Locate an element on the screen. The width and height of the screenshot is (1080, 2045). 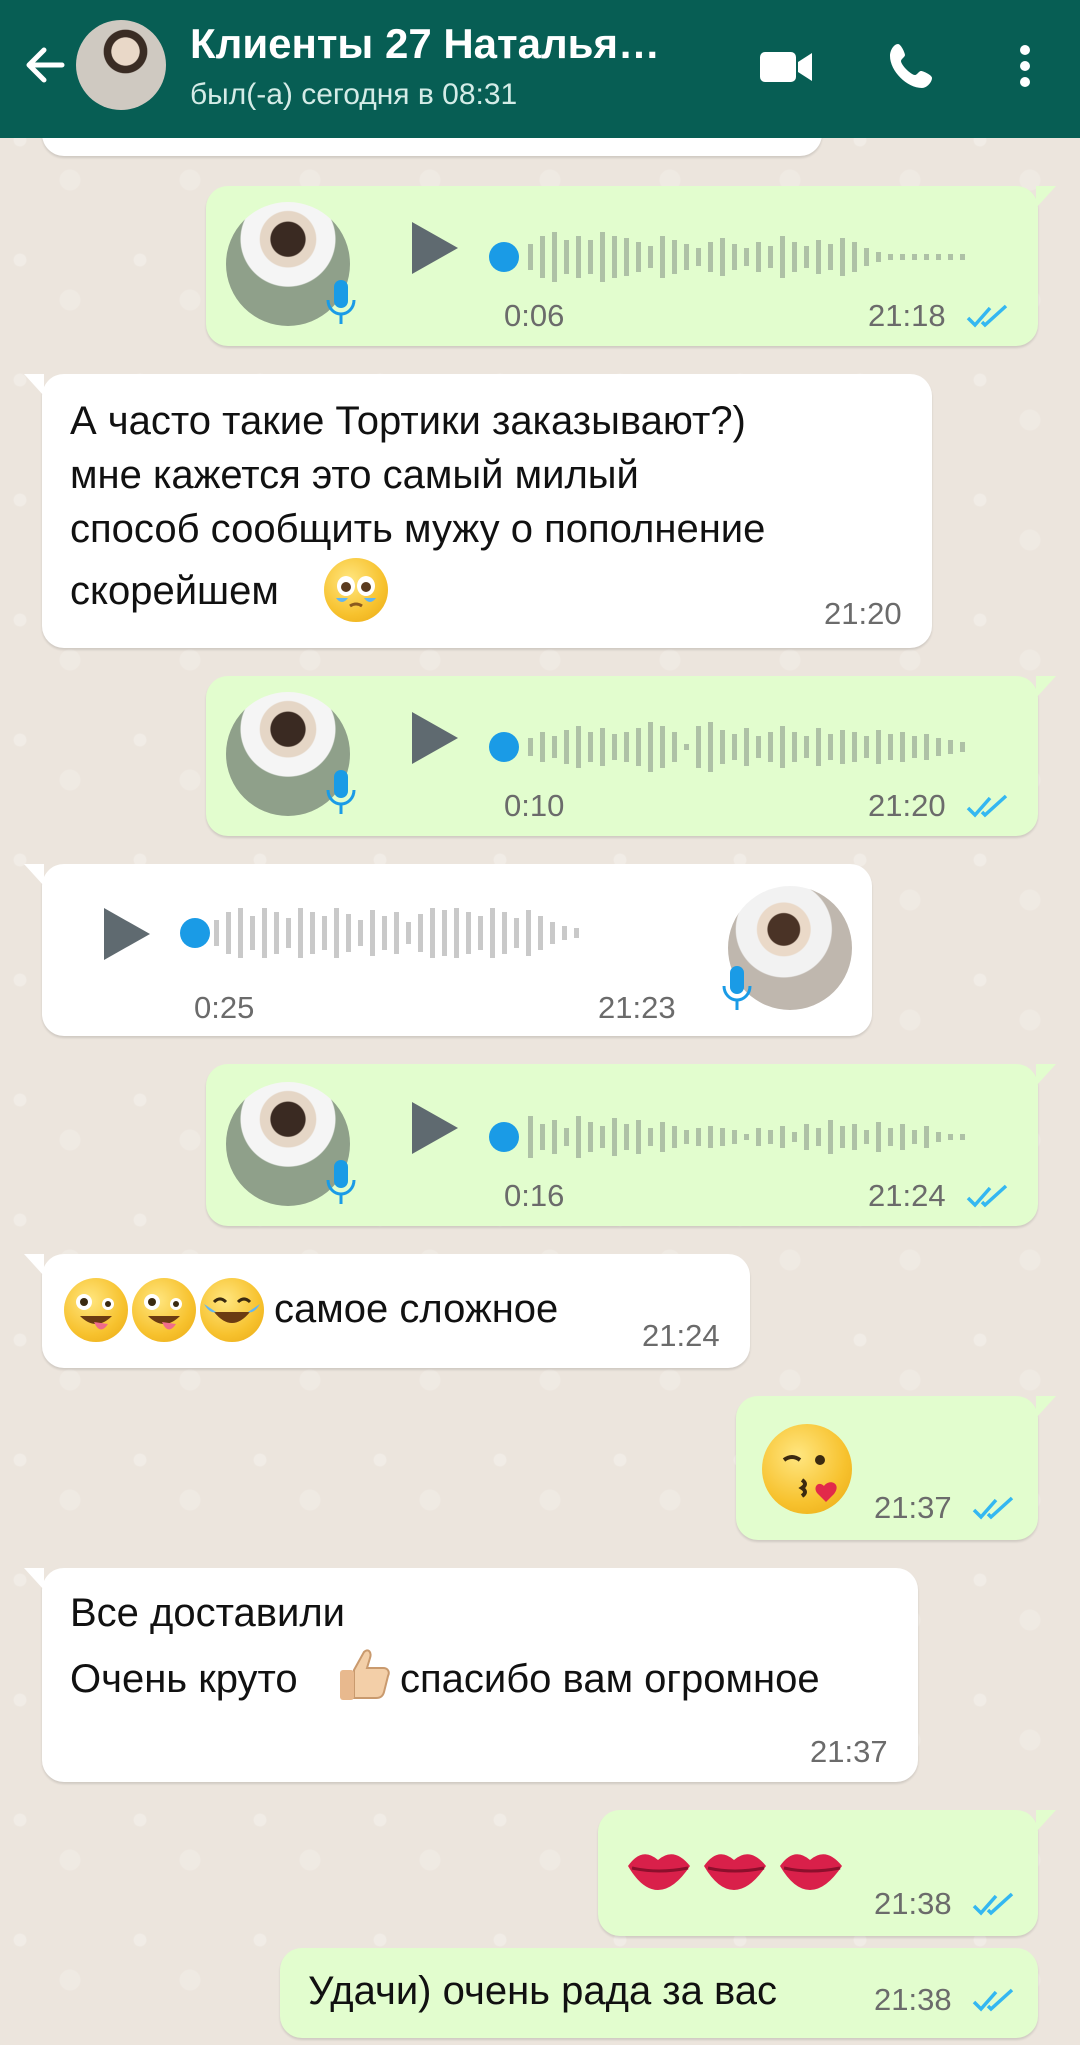
message-line: А часто такие Тортики заказывают?) is located at coordinates (408, 421).